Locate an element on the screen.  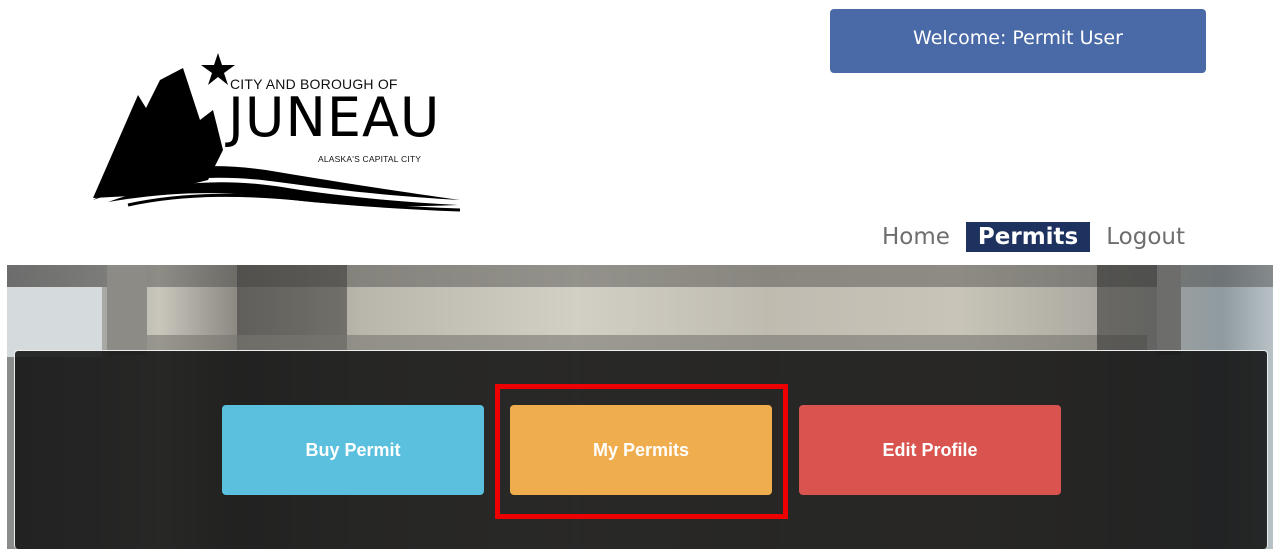
hero-ledge is located at coordinates (647, 343).